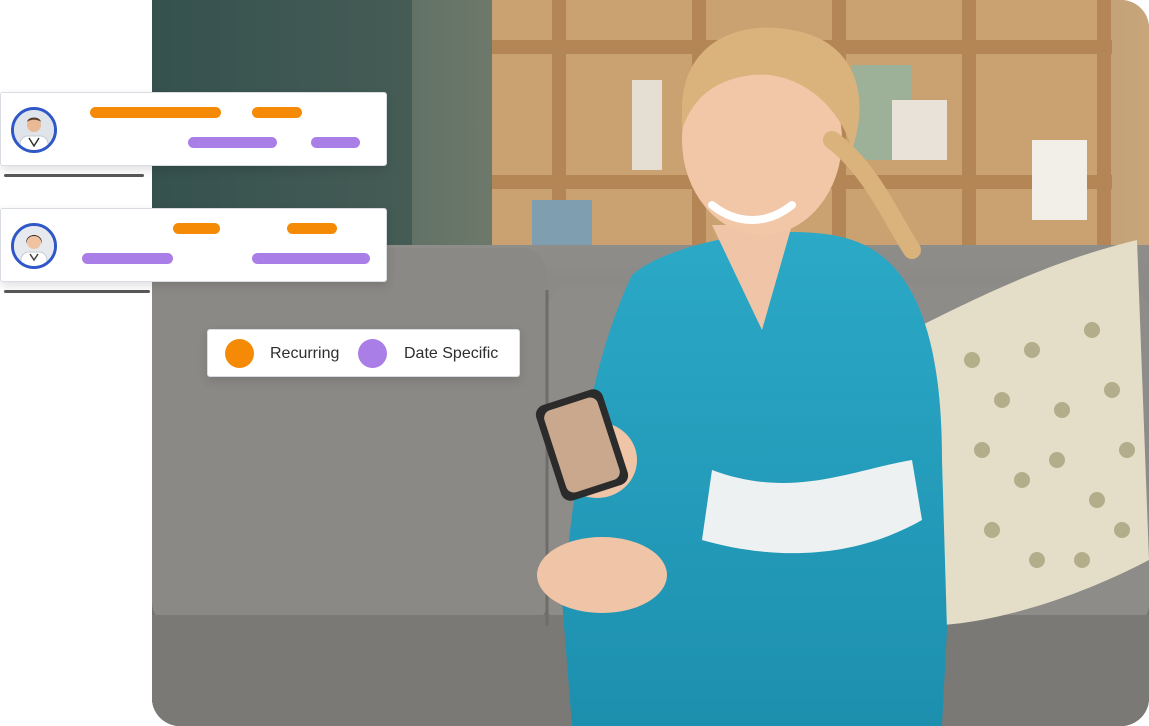 The width and height of the screenshot is (1149, 726). What do you see at coordinates (34, 130) in the screenshot?
I see `male-doctor-avatar-icon` at bounding box center [34, 130].